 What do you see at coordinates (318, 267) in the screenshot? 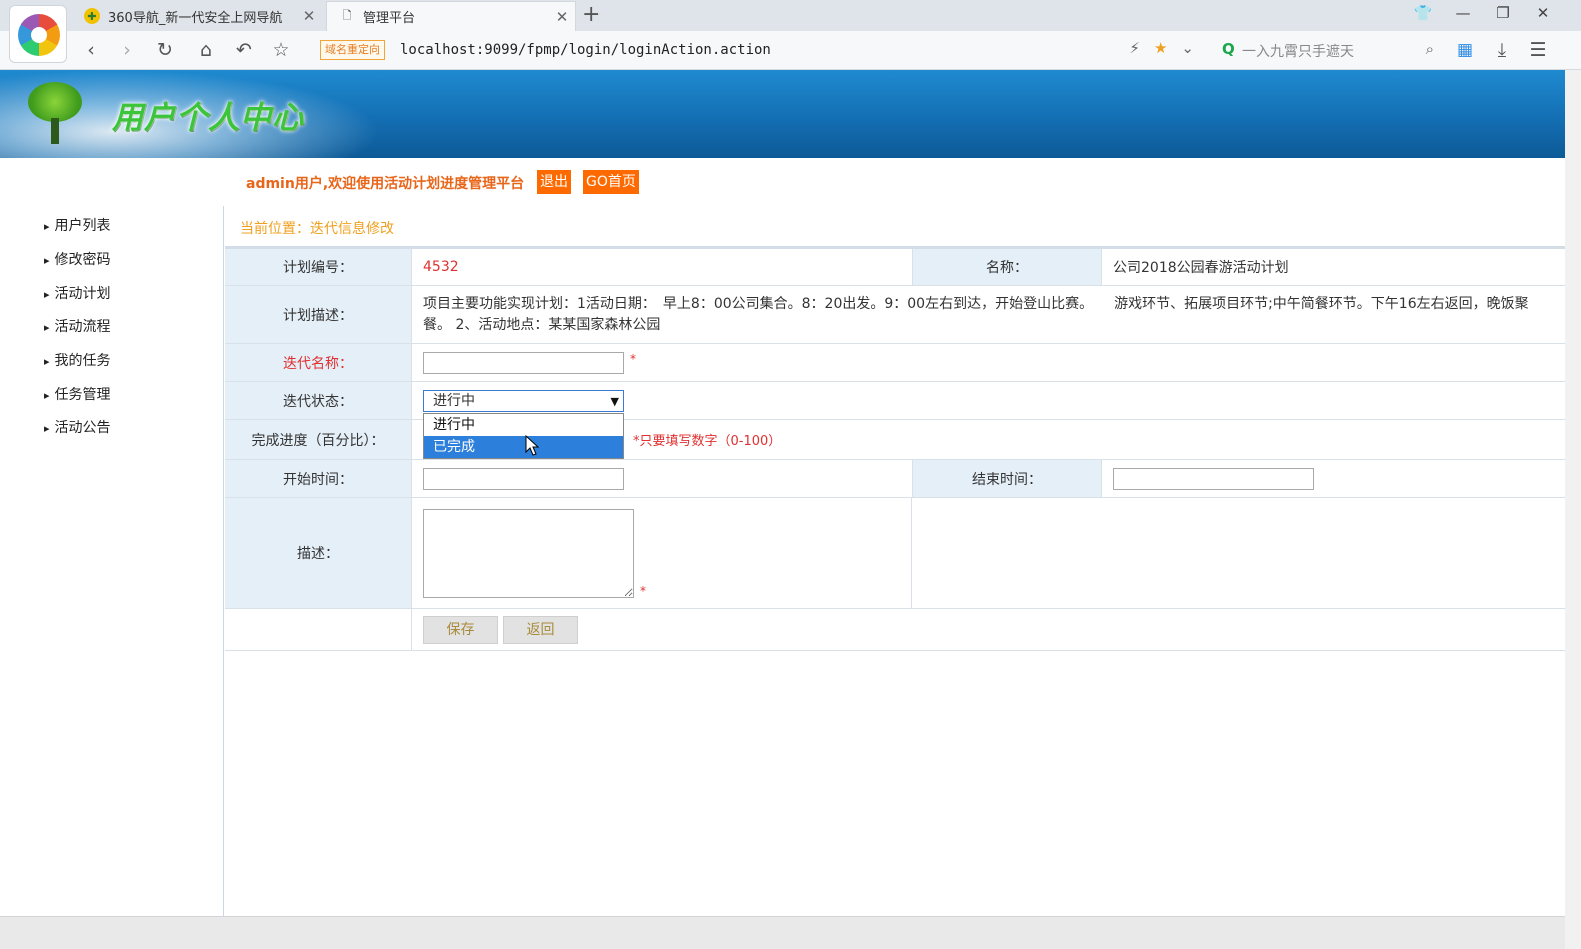
I see `plan-no-label: 计划编号：` at bounding box center [318, 267].